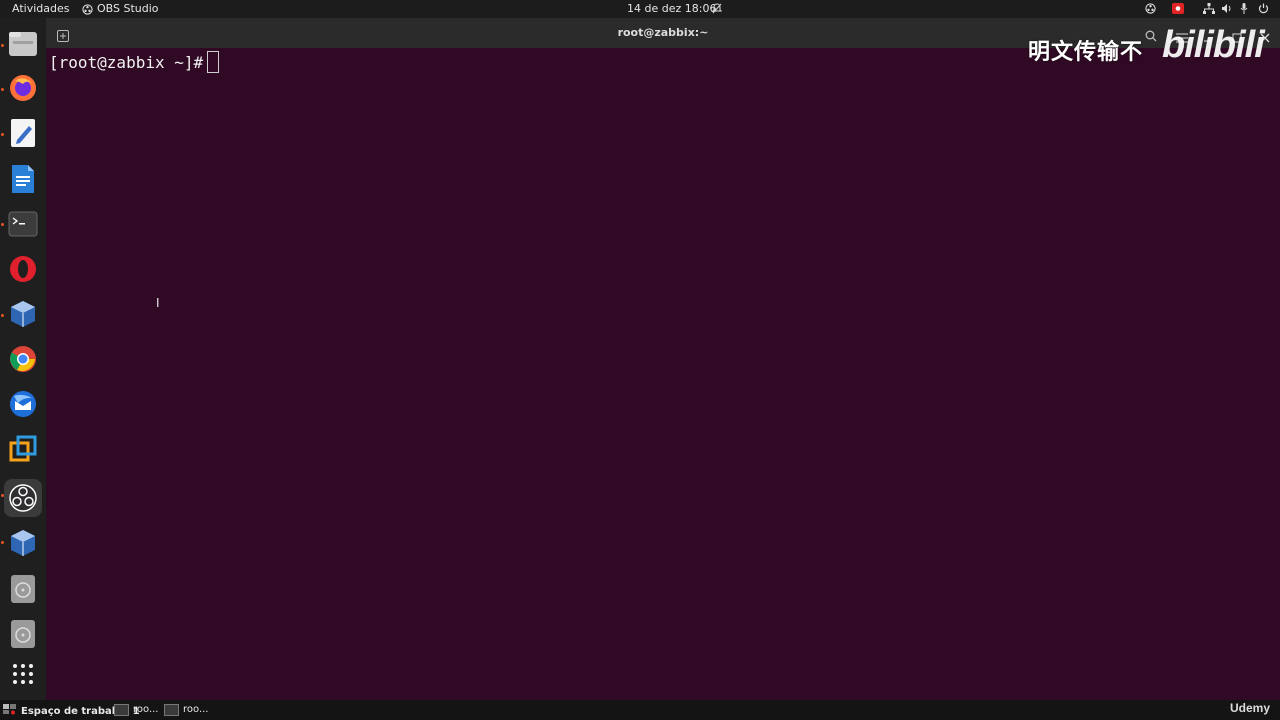 Image resolution: width=1280 pixels, height=720 pixels. What do you see at coordinates (717, 8) in the screenshot?
I see `notifications-off-icon` at bounding box center [717, 8].